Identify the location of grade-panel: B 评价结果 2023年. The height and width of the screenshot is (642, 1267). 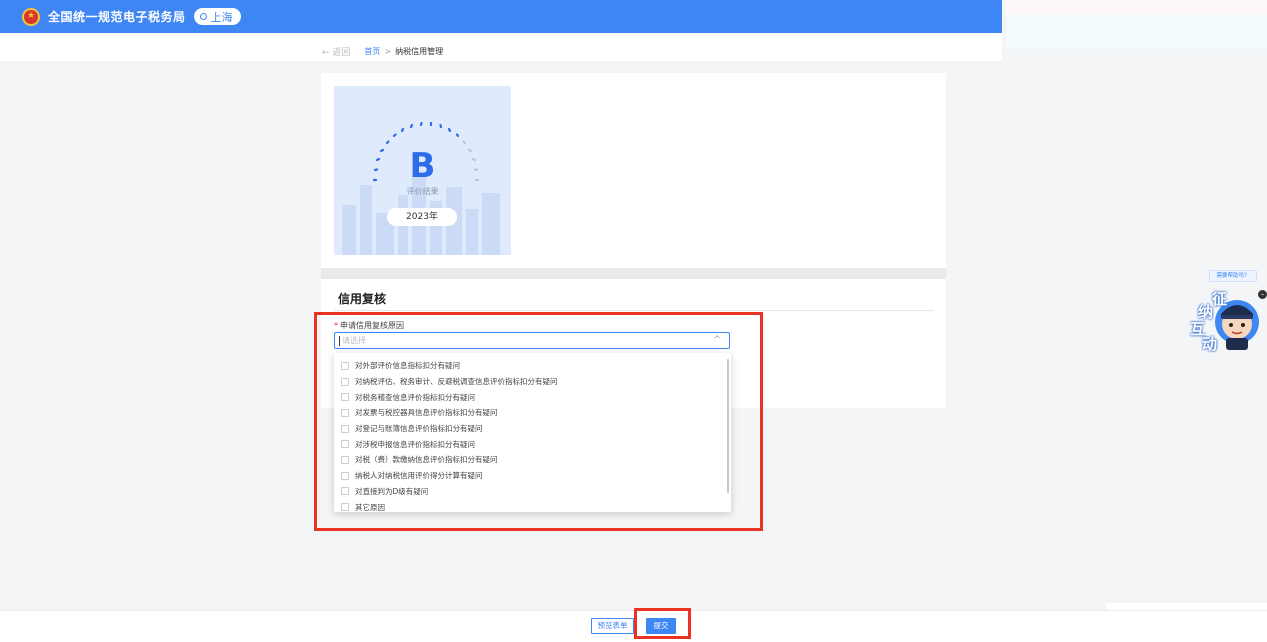
(422, 170).